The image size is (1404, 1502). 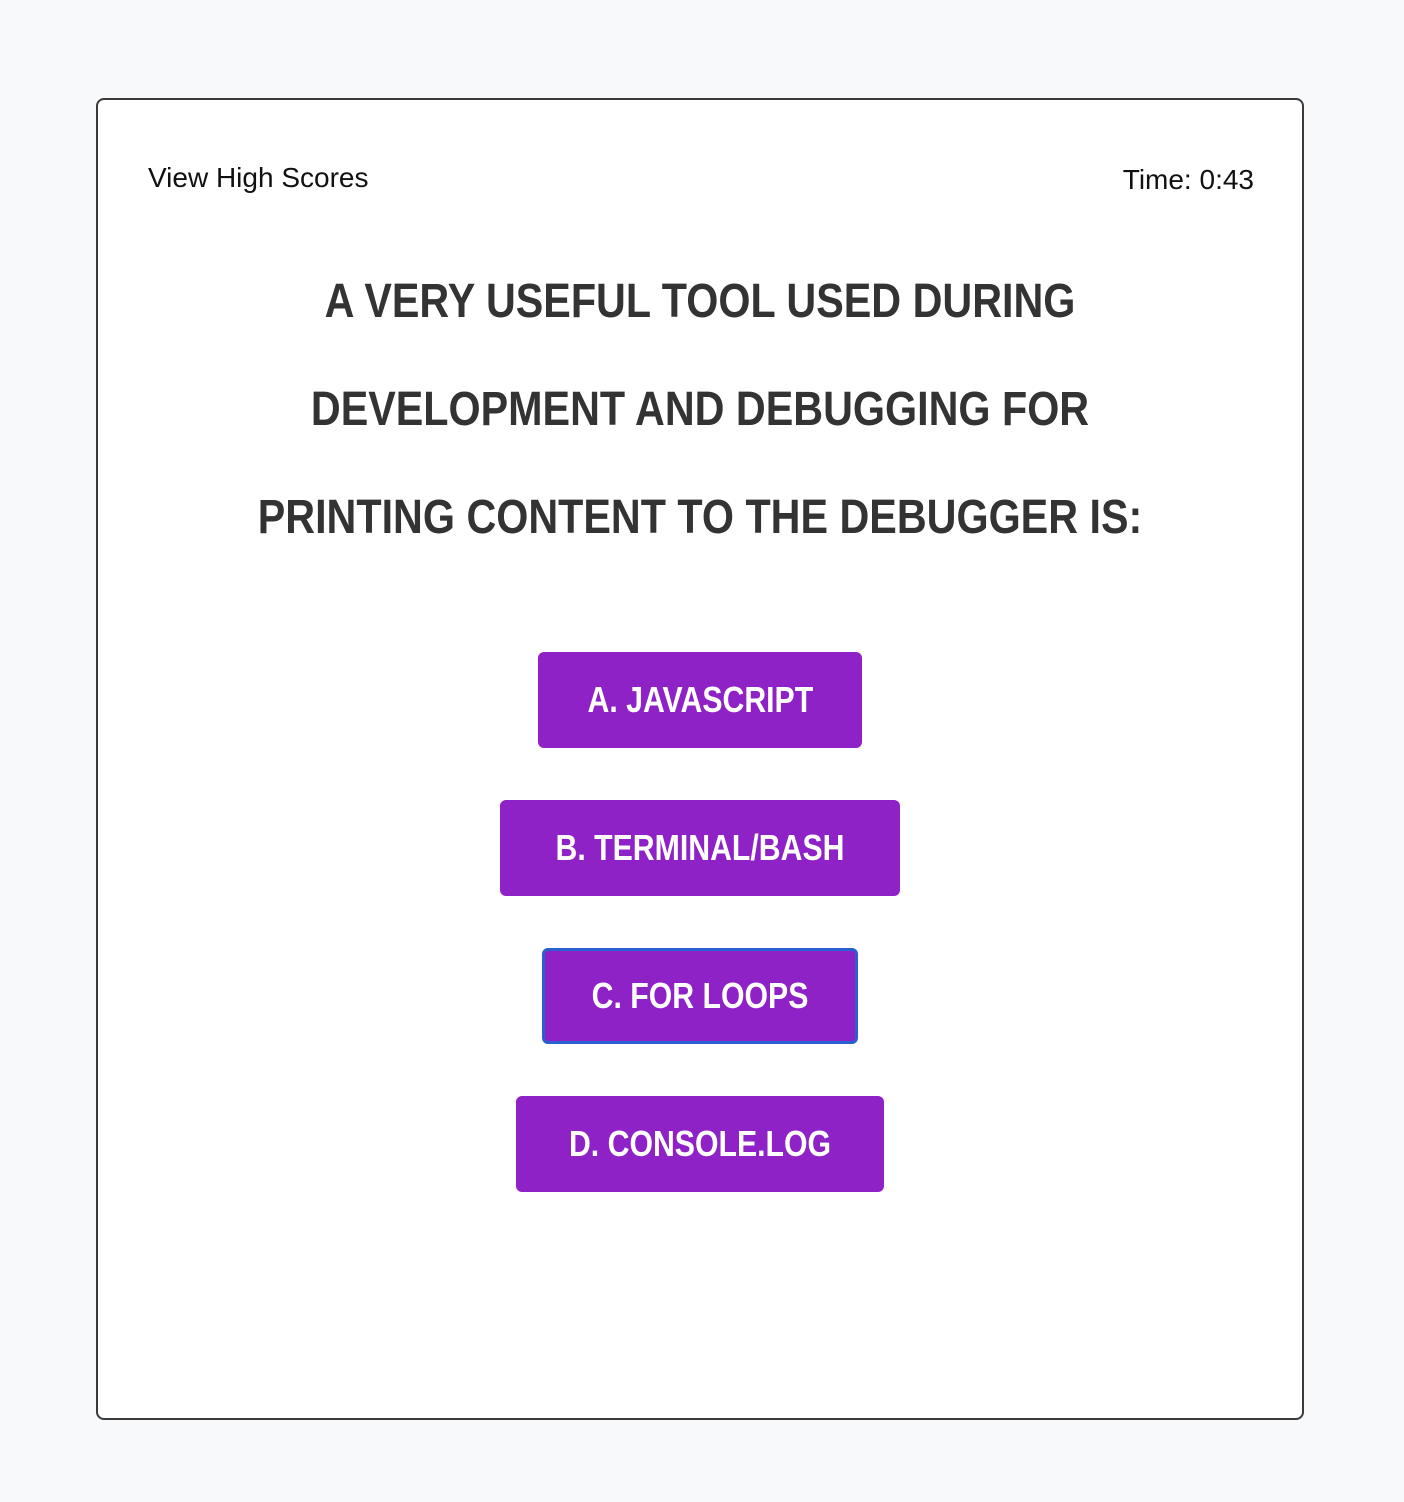 I want to click on choice-c-label: C. For Loops, so click(x=700, y=995).